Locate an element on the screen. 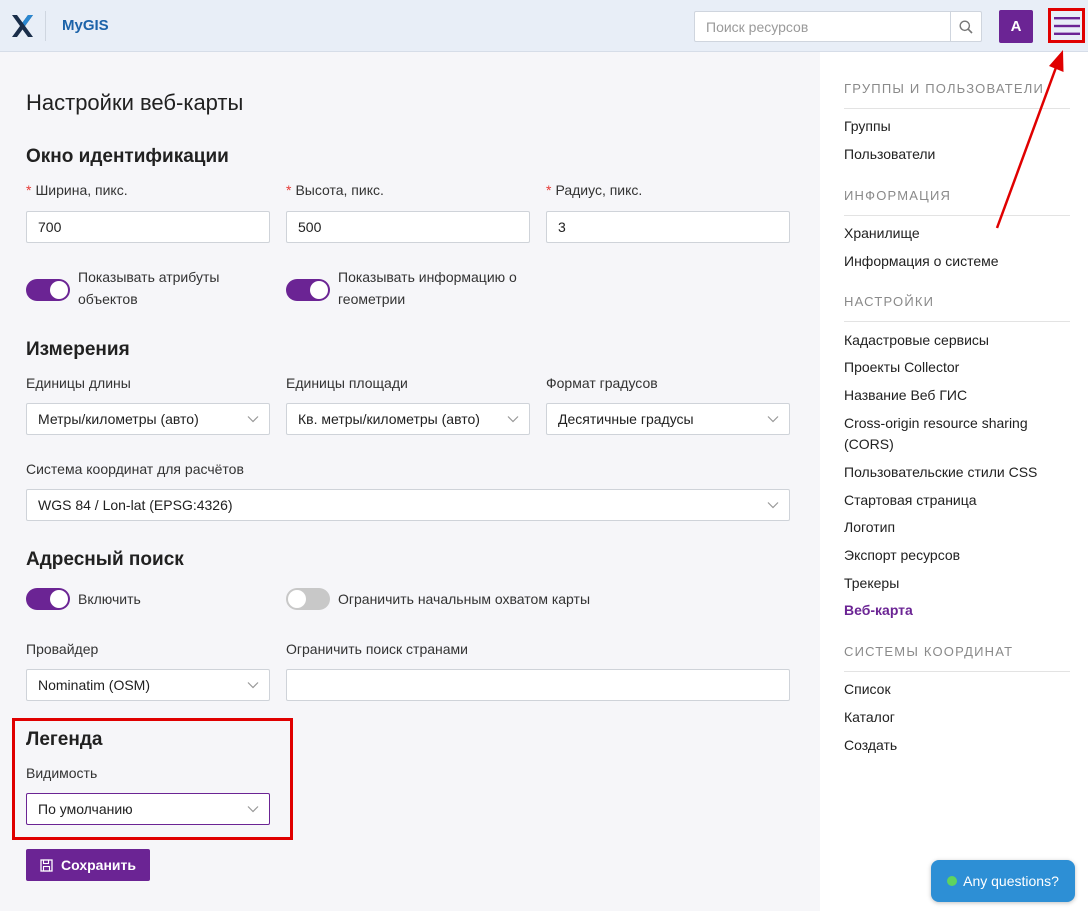 This screenshot has height=911, width=1088. sidebar-item-cadastral: Кадастровые сервисы is located at coordinates (957, 340).